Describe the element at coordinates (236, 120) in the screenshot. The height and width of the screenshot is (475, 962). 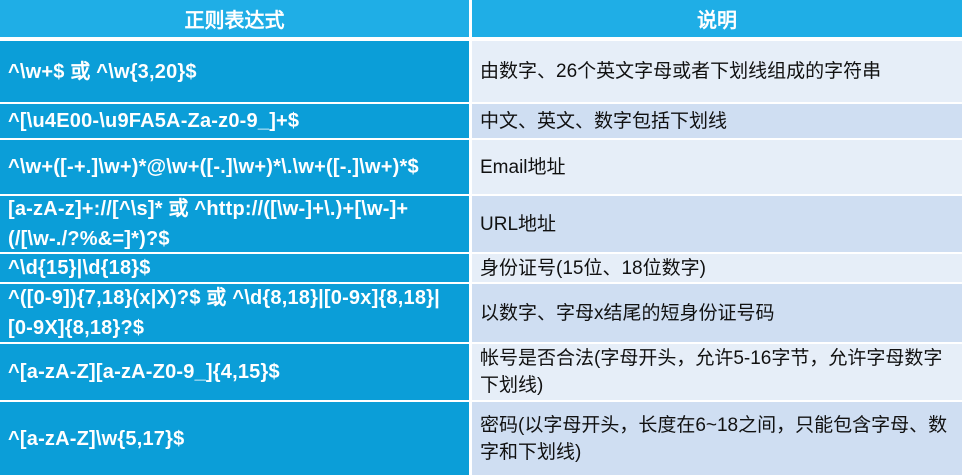
I see `regex-cell: ^[\u4E00-\u9FA5A-Za-z0-9_]+$` at that location.